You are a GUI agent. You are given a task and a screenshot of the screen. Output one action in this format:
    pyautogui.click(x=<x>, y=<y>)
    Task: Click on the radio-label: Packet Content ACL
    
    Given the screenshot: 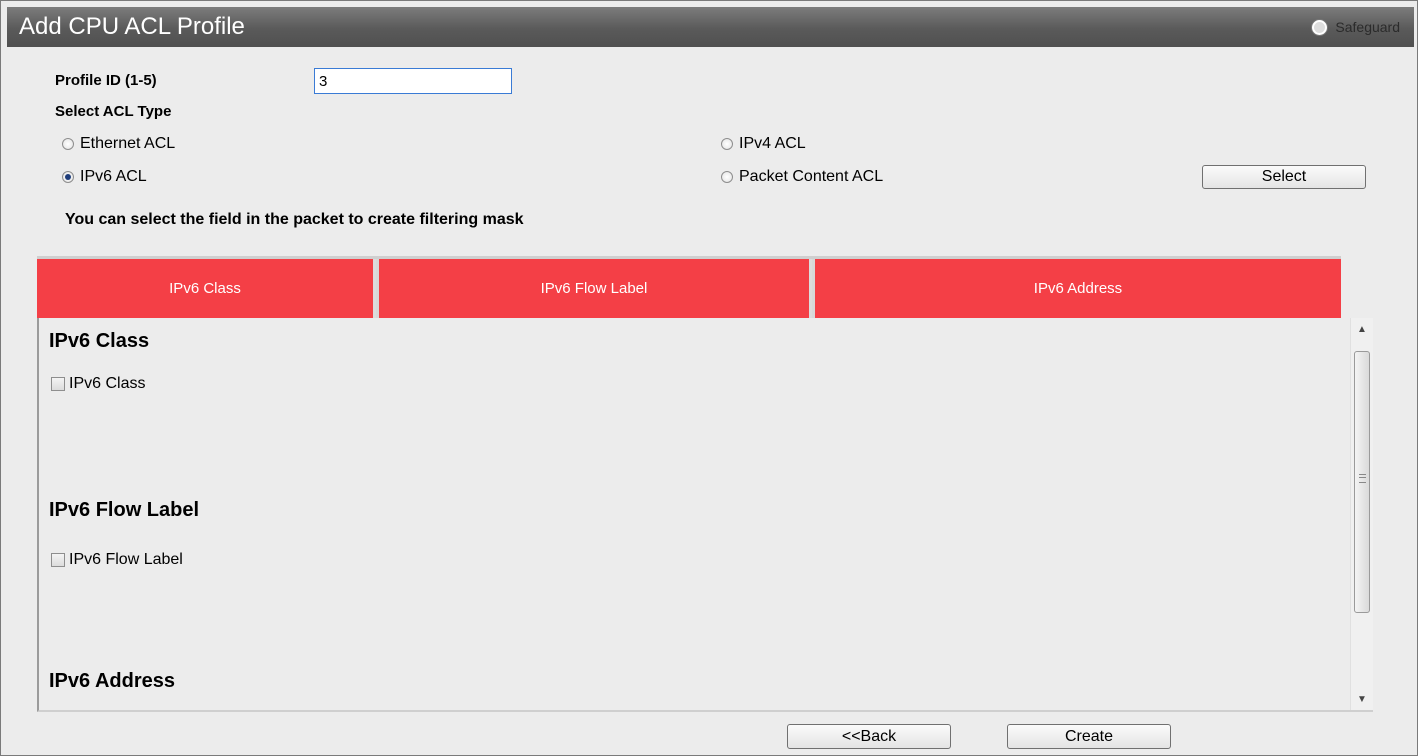 What is the action you would take?
    pyautogui.click(x=811, y=176)
    